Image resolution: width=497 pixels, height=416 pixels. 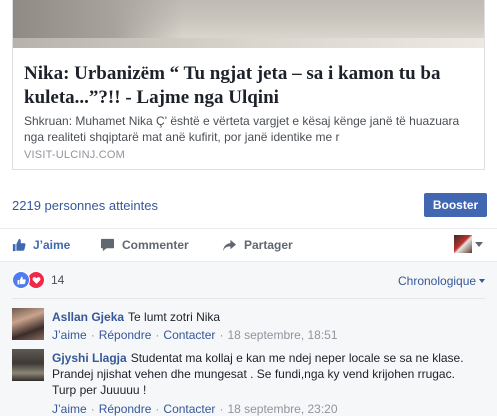 What do you see at coordinates (19, 245) in the screenshot?
I see `thumbs-up-icon` at bounding box center [19, 245].